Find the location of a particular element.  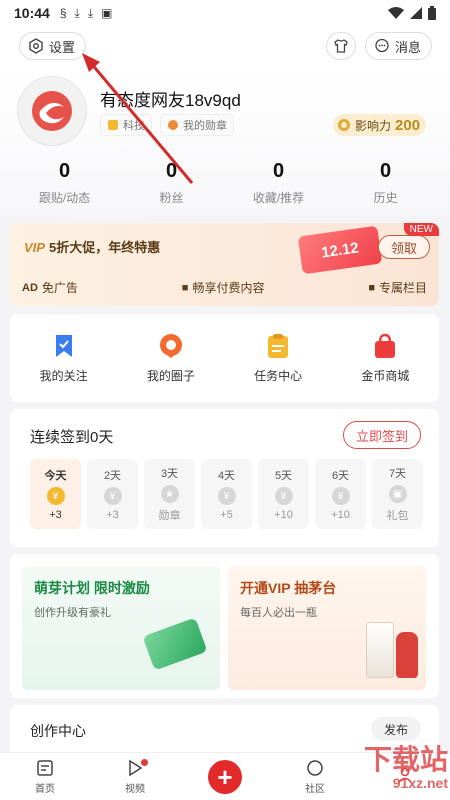

signin-day: 2天 ¥ +3 is located at coordinates (112, 494).